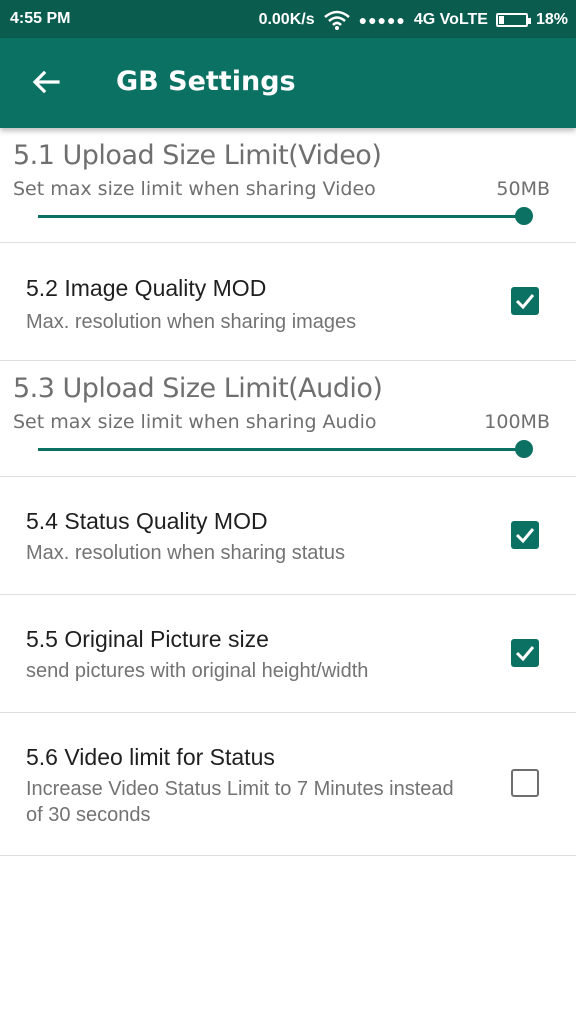  I want to click on setting-value: 100MB, so click(517, 422).